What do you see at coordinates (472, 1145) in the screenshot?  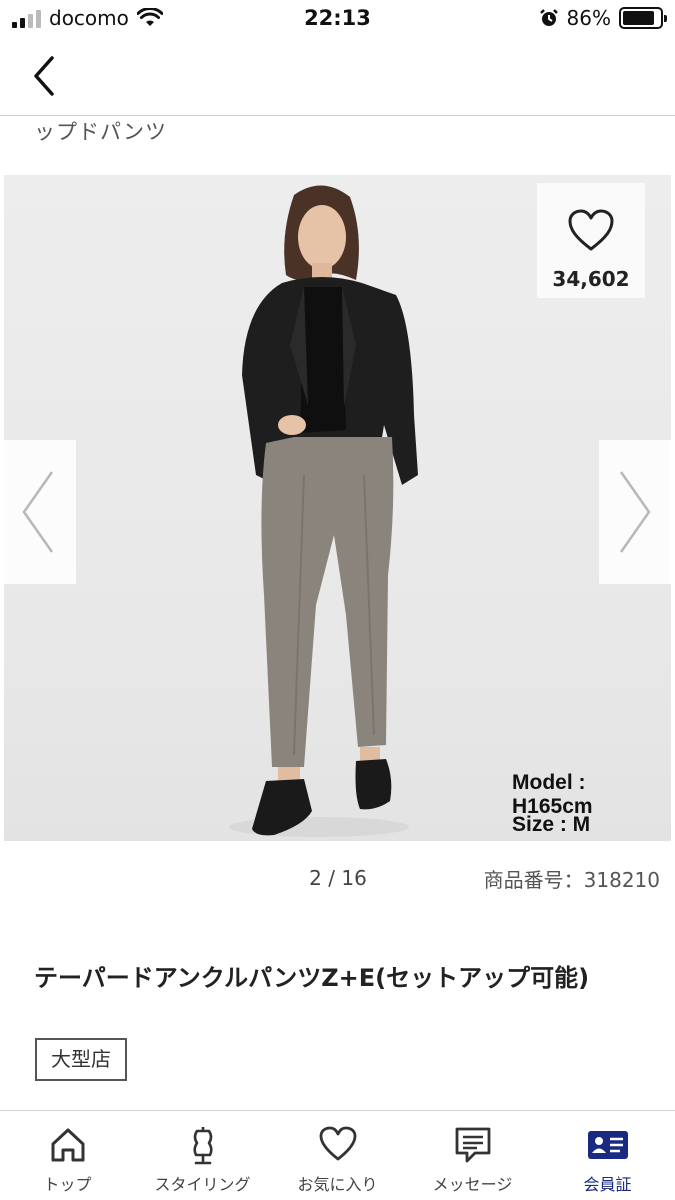 I see `message-icon` at bounding box center [472, 1145].